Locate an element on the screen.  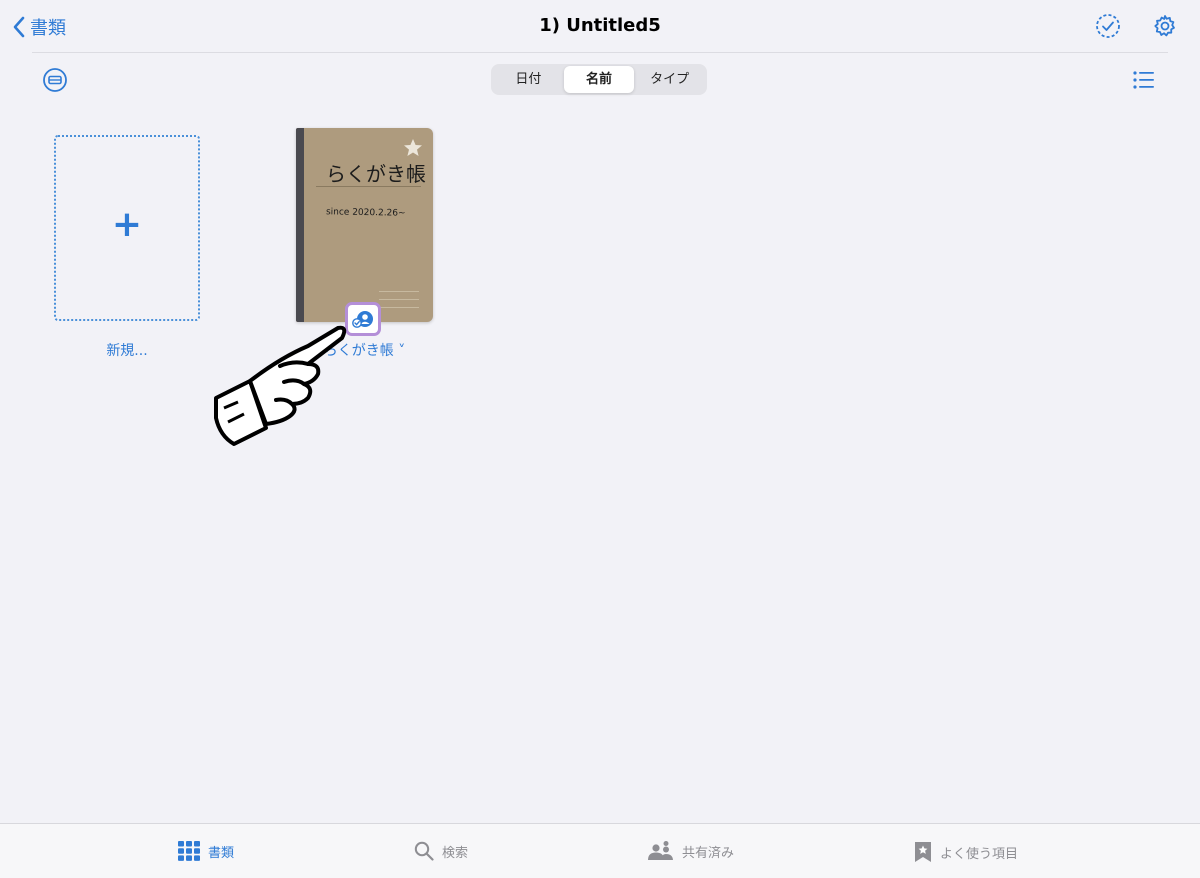
sort-option-type: タイプ is located at coordinates (669, 79).